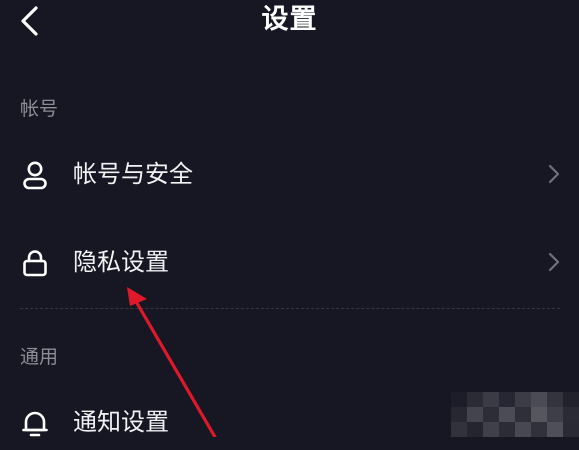 Image resolution: width=579 pixels, height=450 pixels. What do you see at coordinates (172, 362) in the screenshot?
I see `annotation-arrow` at bounding box center [172, 362].